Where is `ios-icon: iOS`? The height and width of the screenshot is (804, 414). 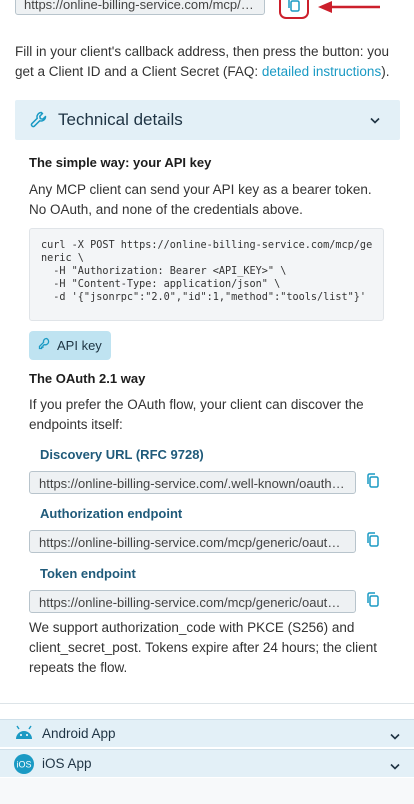 ios-icon: iOS is located at coordinates (24, 765).